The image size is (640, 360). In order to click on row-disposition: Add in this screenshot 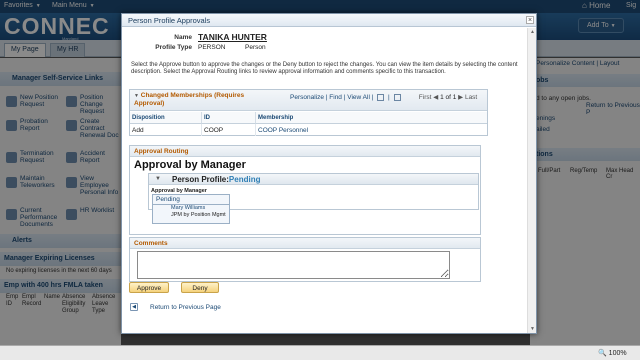, I will do `click(166, 130)`.